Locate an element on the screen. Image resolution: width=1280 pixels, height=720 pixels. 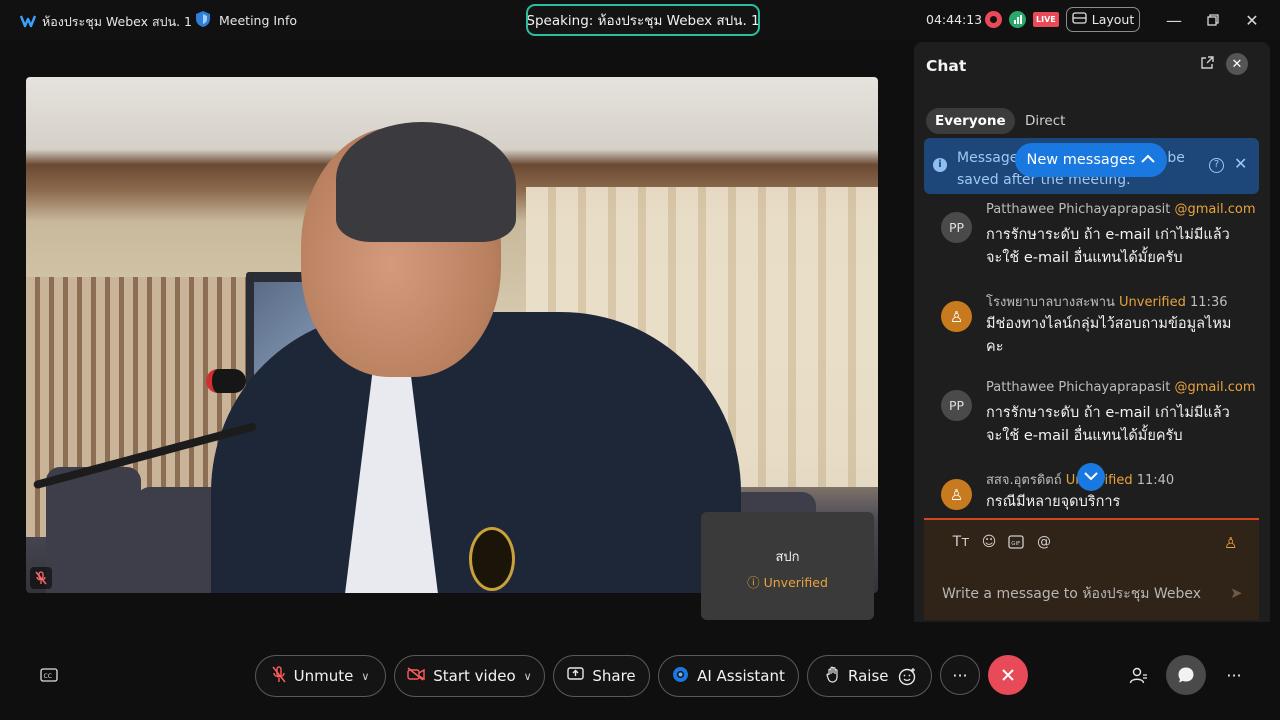
tab-everyone: Everyone is located at coordinates (970, 121).